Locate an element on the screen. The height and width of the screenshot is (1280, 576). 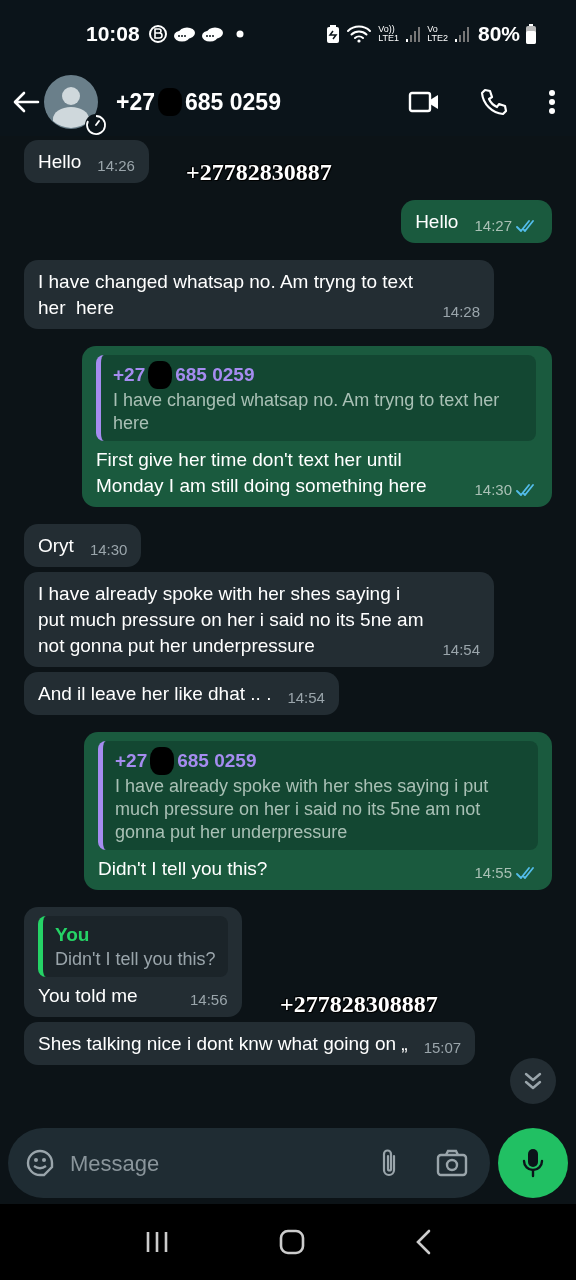
wifi-icon is located at coordinates (359, 34).